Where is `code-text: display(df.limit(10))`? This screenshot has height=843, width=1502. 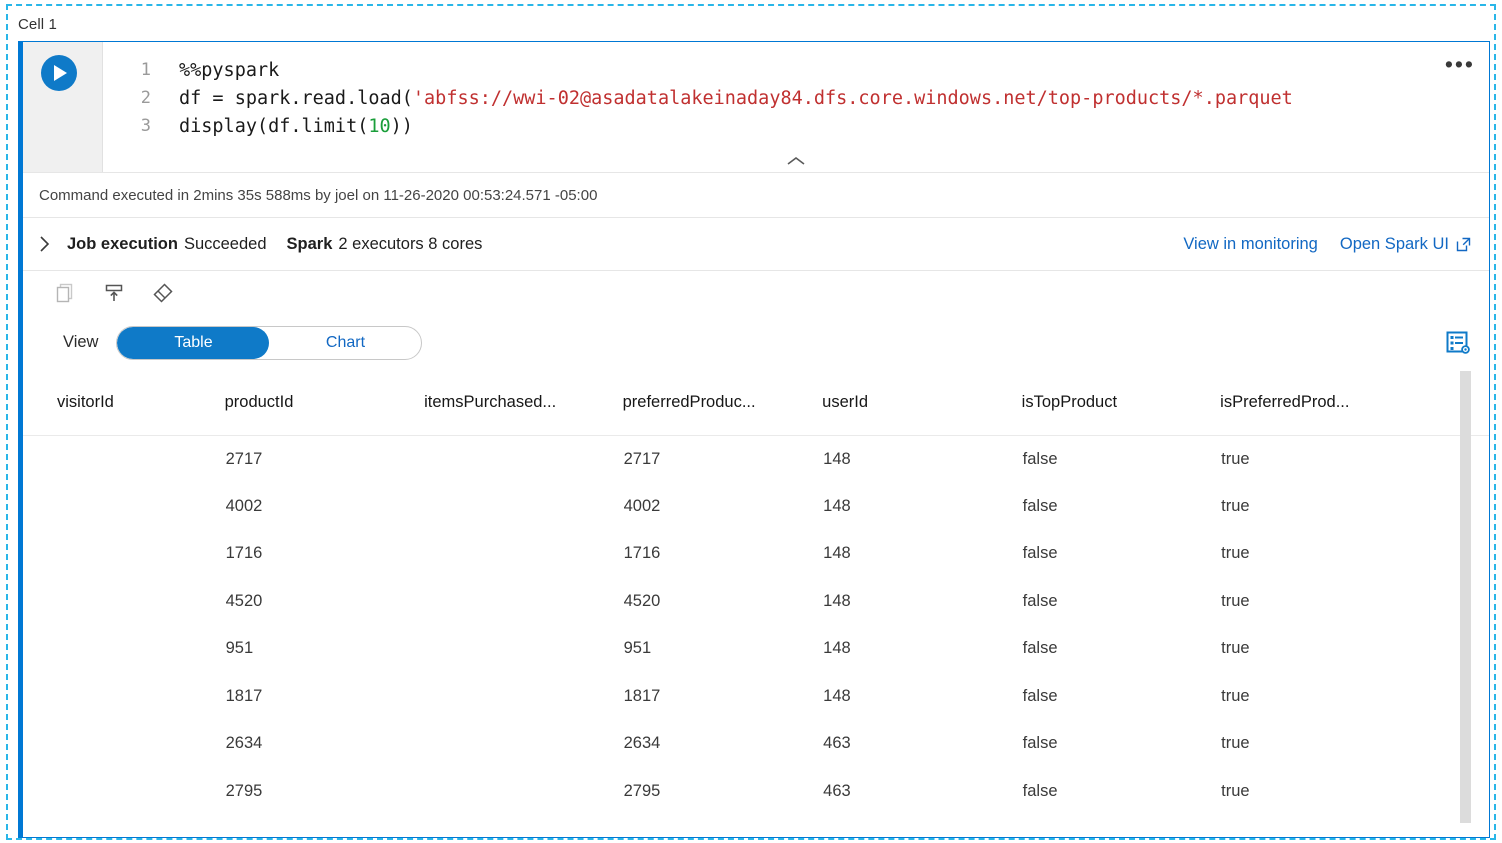
code-text: display(df.limit(10)) is located at coordinates (282, 126).